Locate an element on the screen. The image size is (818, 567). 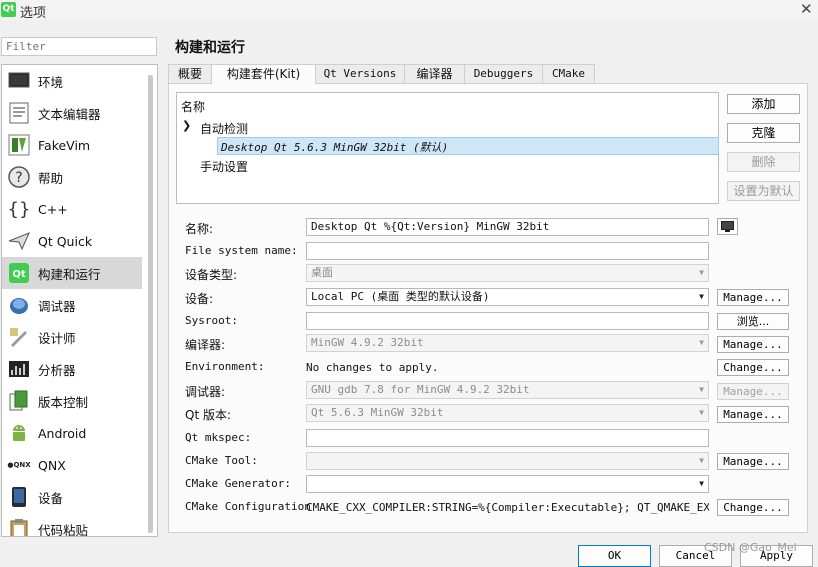
environment-value: No changes to apply. is located at coordinates (372, 367).